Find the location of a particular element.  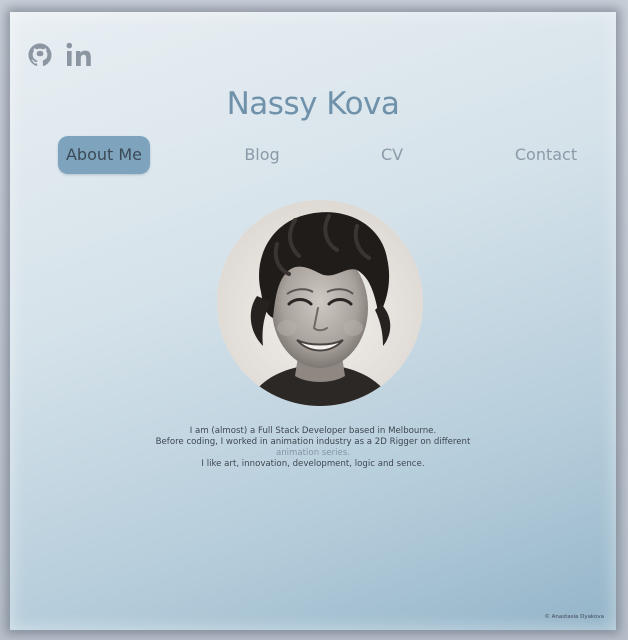

github-link is located at coordinates (40, 57).